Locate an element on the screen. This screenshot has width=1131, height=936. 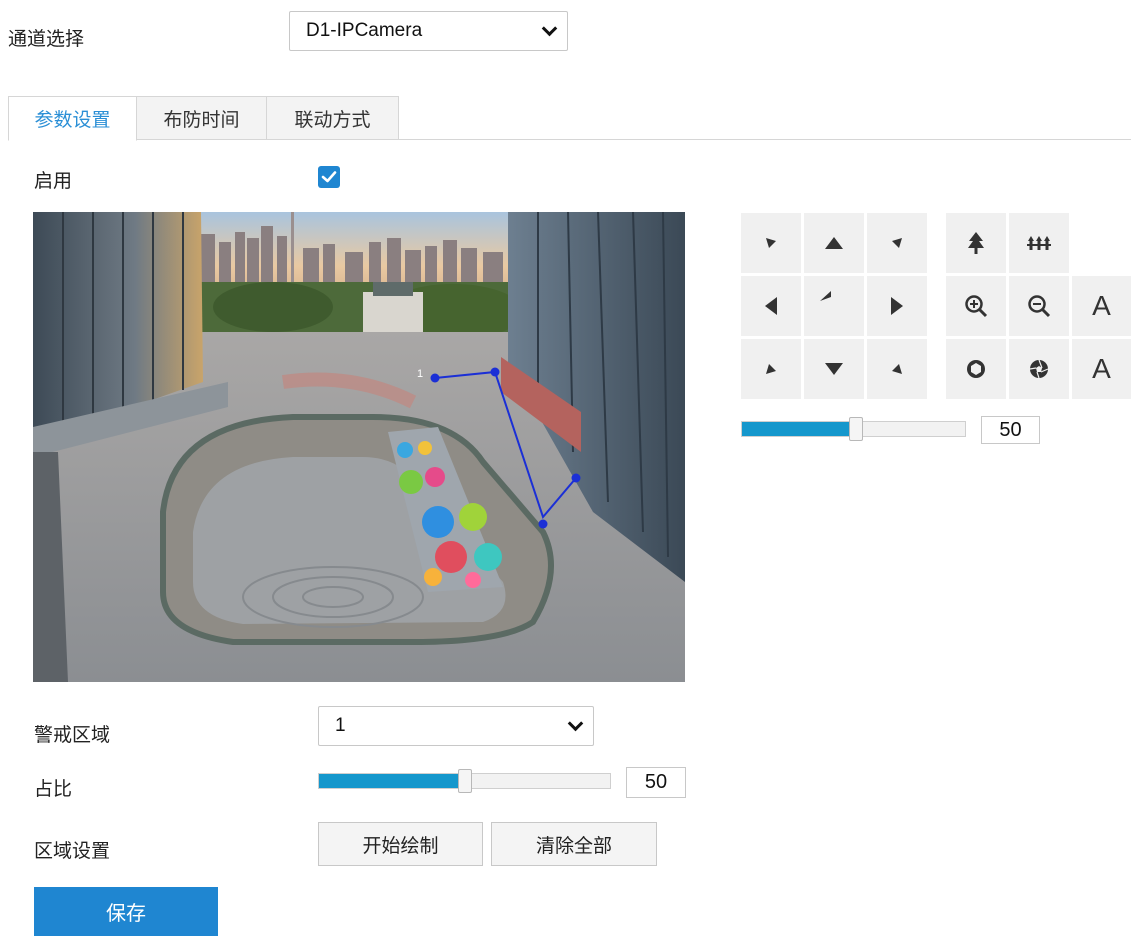
ptz-focus-near-button is located at coordinates (1039, 243).